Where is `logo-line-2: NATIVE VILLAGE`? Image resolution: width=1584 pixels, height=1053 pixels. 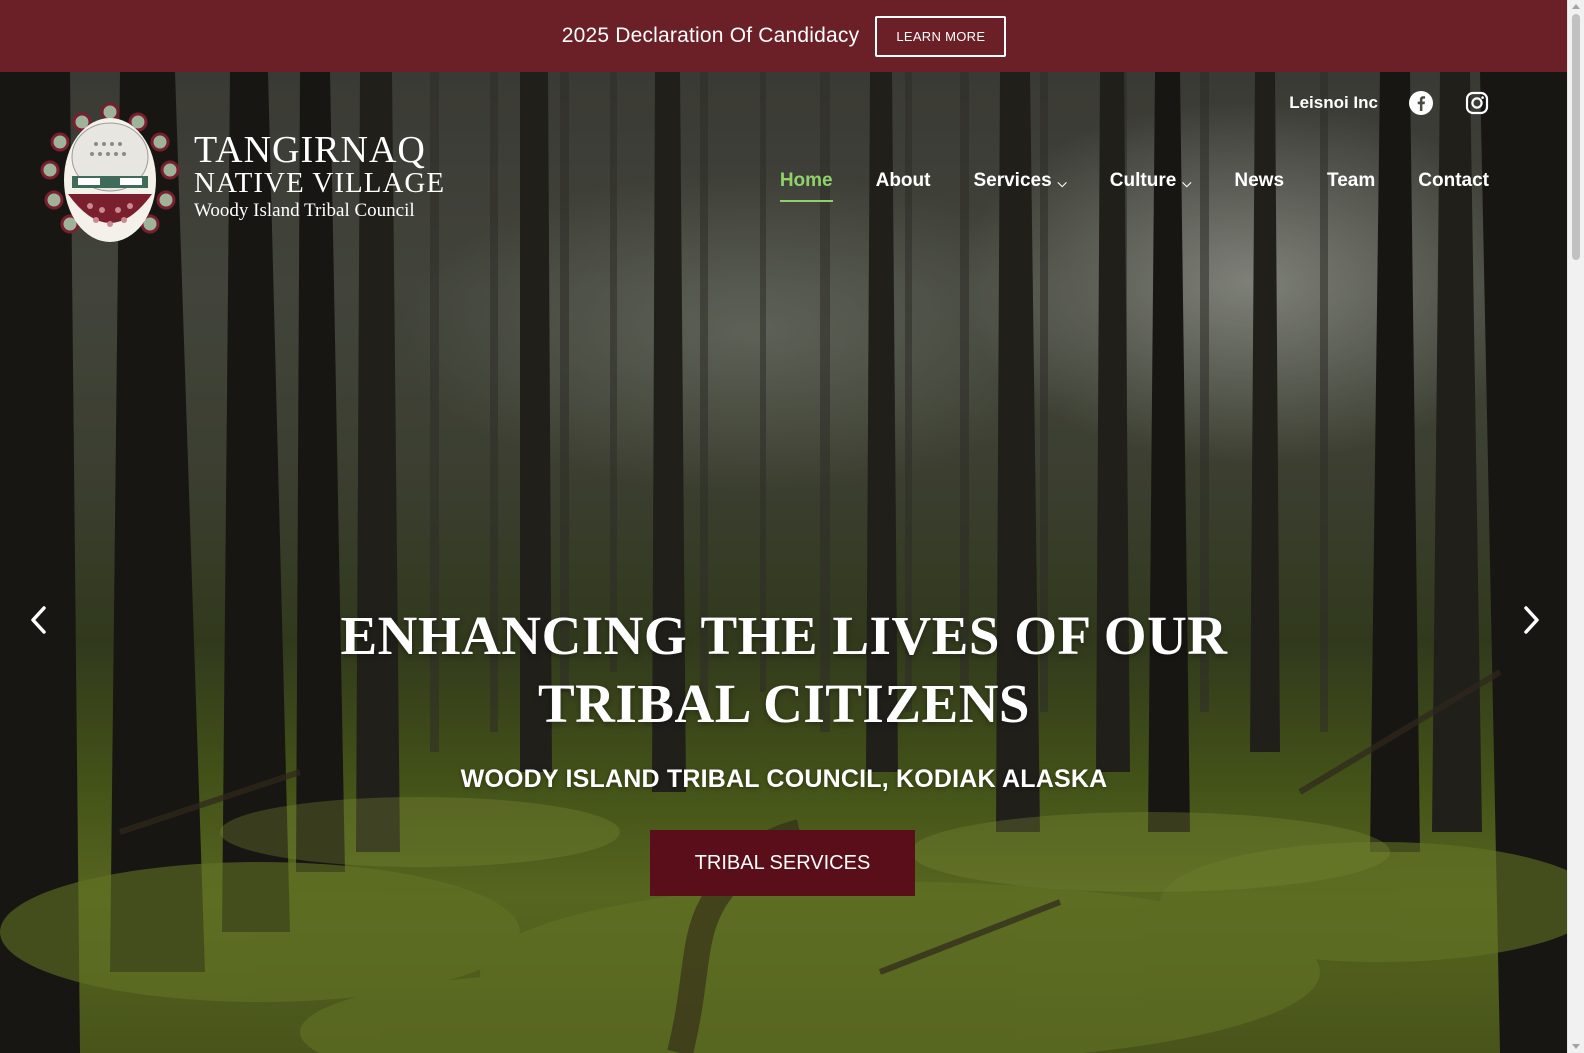
logo-line-2: NATIVE VILLAGE is located at coordinates (320, 183).